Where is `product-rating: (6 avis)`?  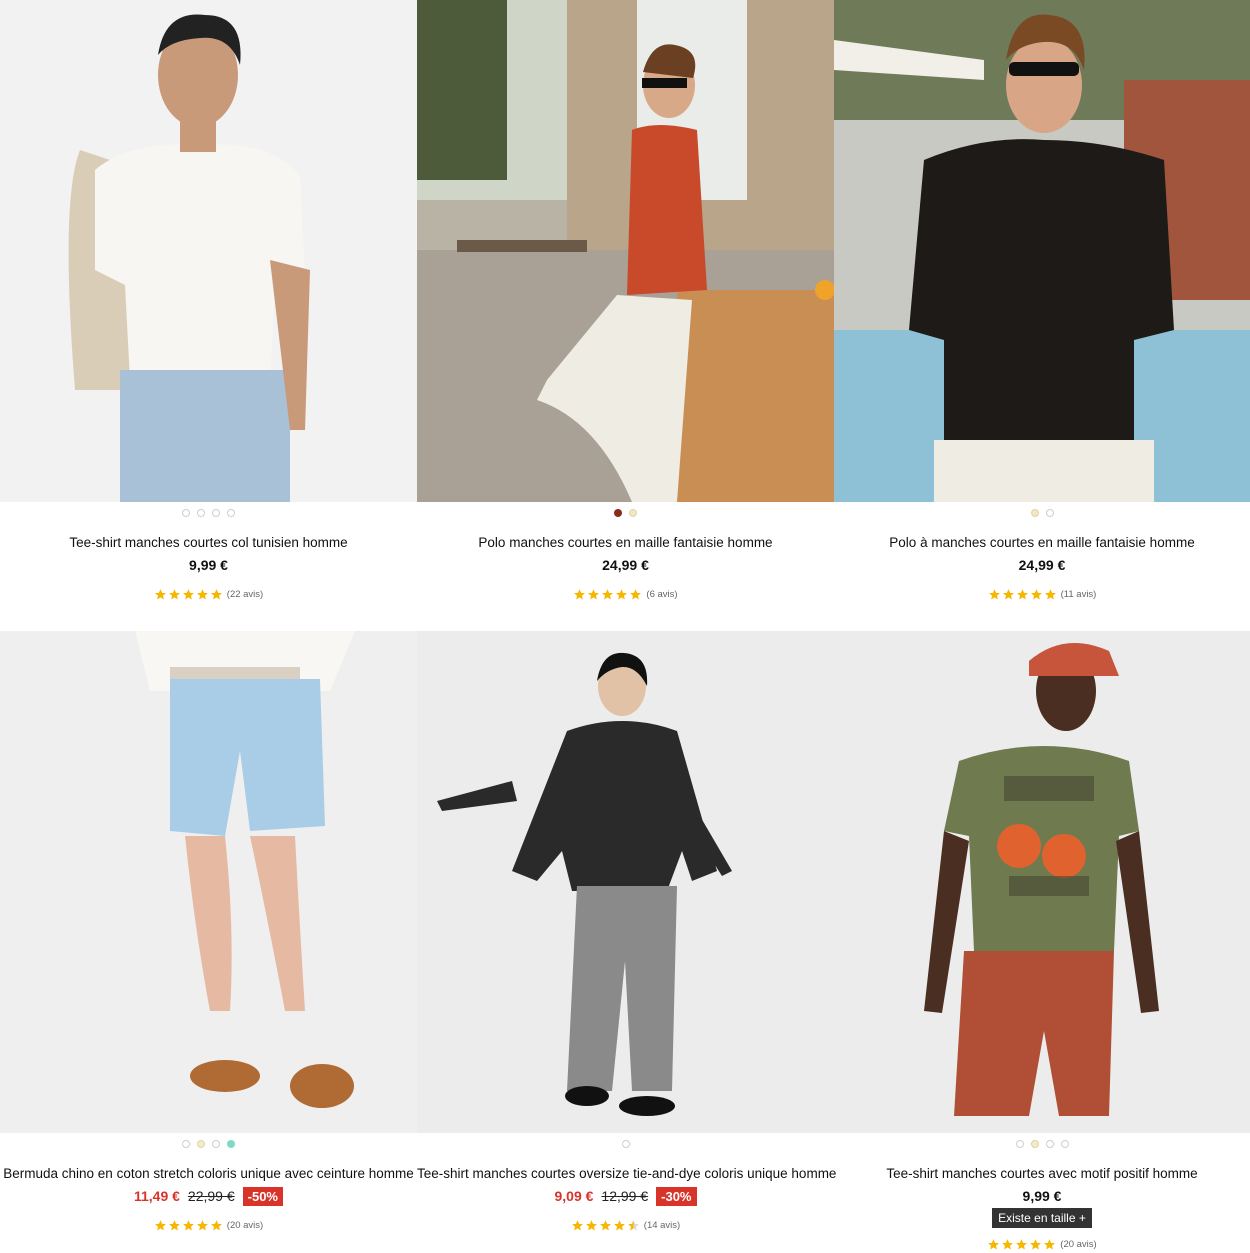
product-rating: (6 avis) is located at coordinates (625, 594).